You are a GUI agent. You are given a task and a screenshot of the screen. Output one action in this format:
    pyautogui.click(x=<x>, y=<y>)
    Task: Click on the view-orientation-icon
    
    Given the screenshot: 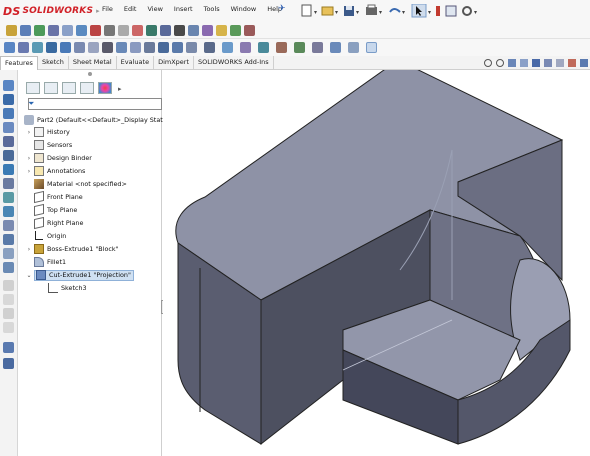 What is the action you would take?
    pyautogui.click(x=536, y=63)
    